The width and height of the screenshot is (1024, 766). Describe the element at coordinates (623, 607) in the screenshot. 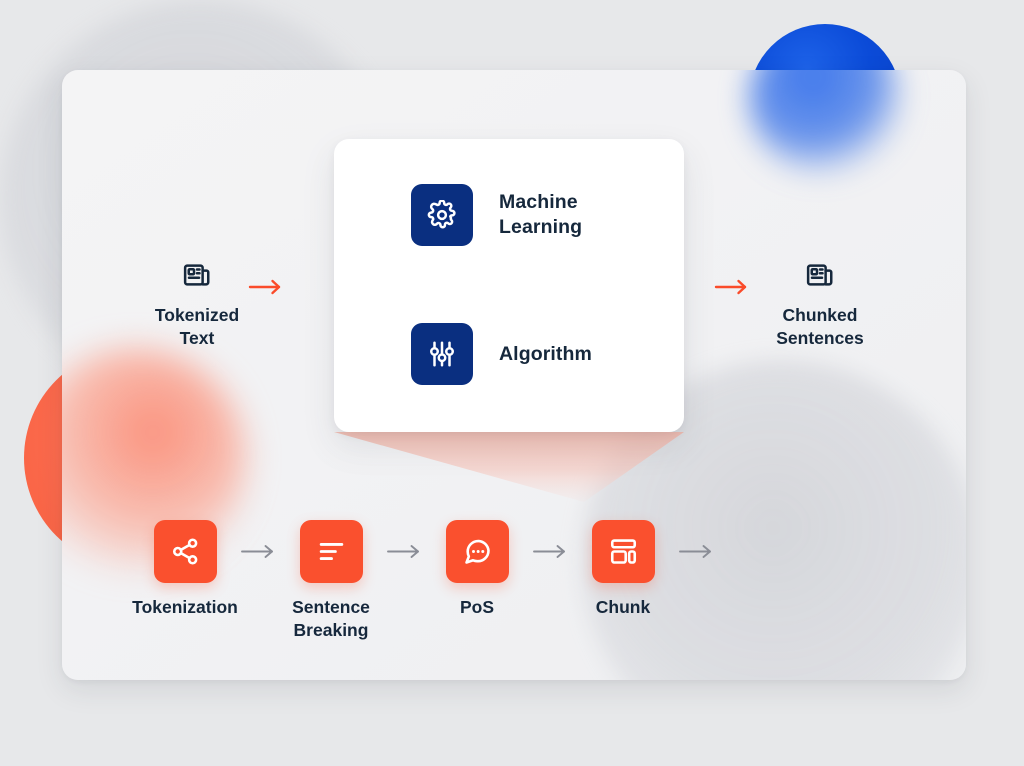

I see `pipeline-step-label: Chunk` at that location.